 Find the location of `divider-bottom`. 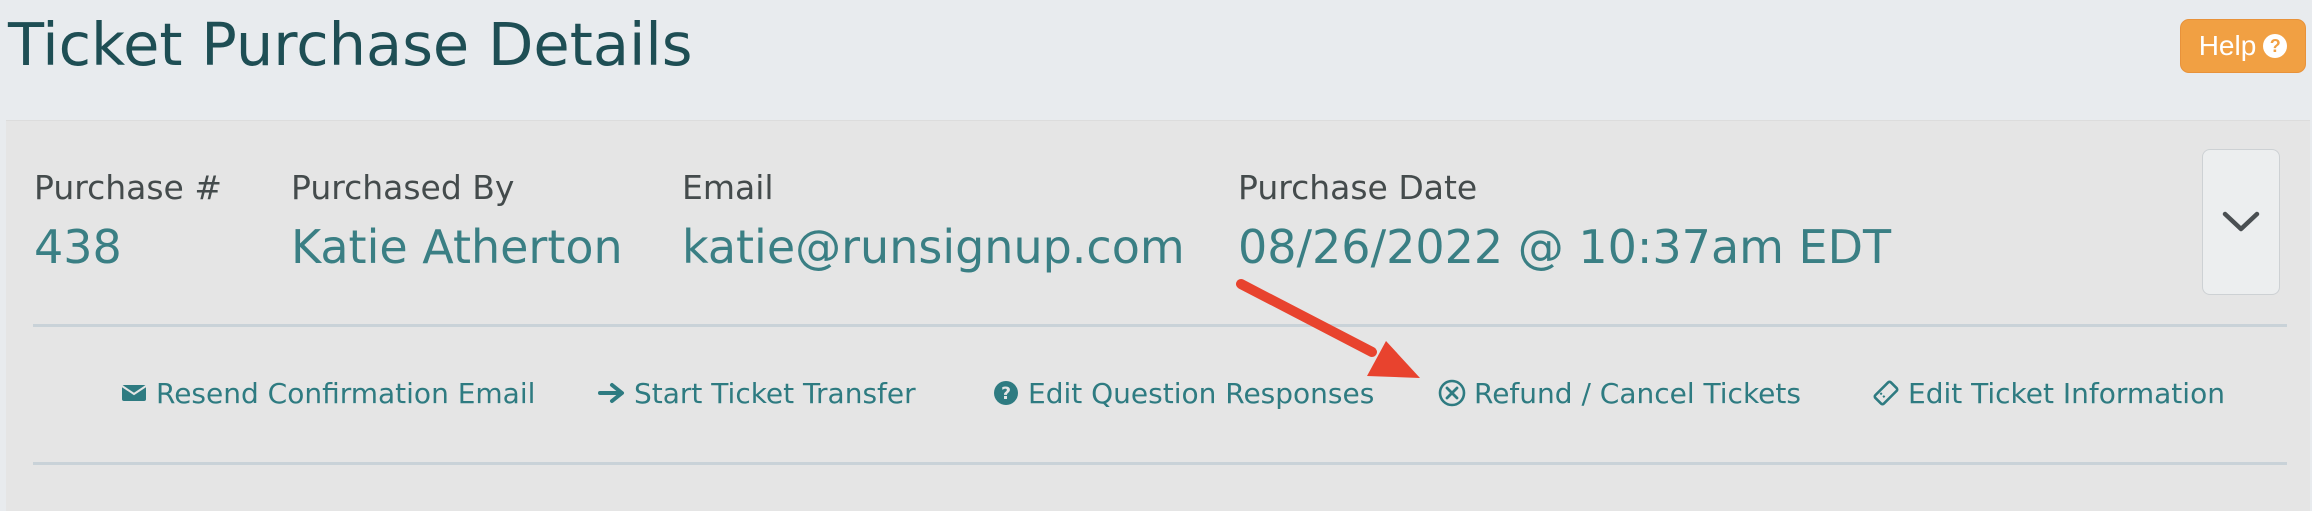

divider-bottom is located at coordinates (1160, 463).